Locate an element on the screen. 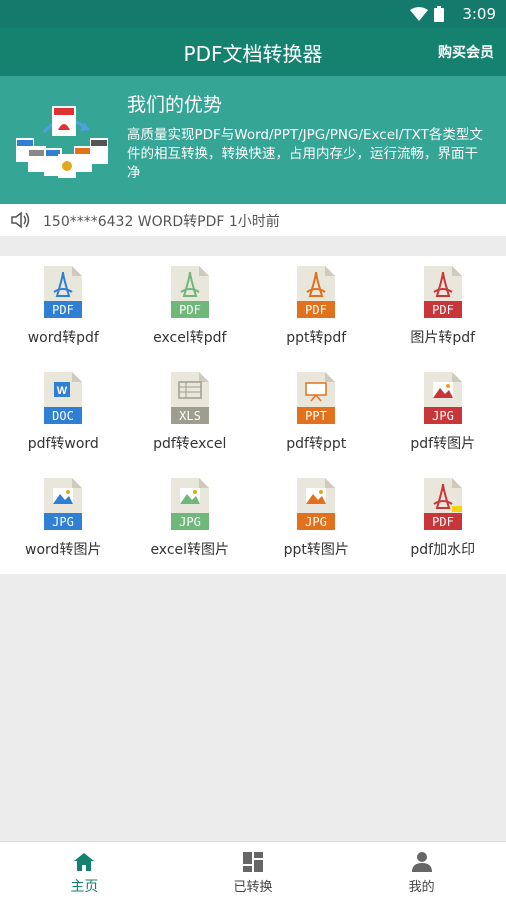 This screenshot has height=900, width=506. svg-text: W is located at coordinates (62, 391).